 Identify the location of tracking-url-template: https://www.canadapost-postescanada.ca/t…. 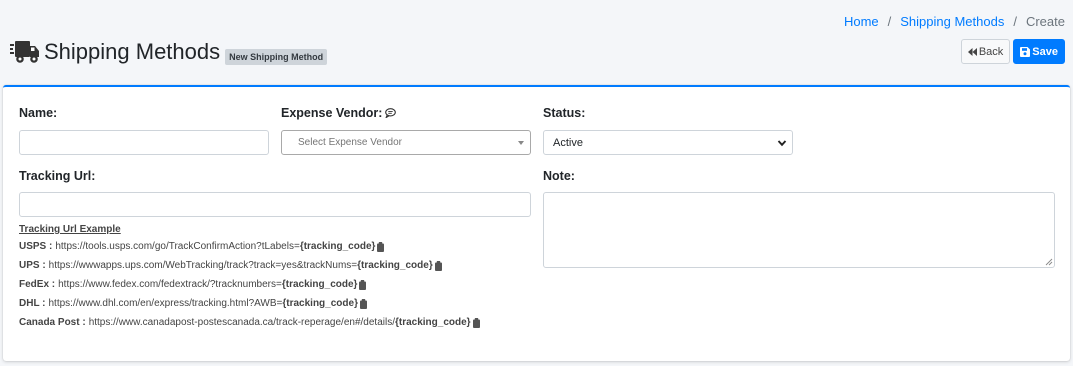
(241, 322).